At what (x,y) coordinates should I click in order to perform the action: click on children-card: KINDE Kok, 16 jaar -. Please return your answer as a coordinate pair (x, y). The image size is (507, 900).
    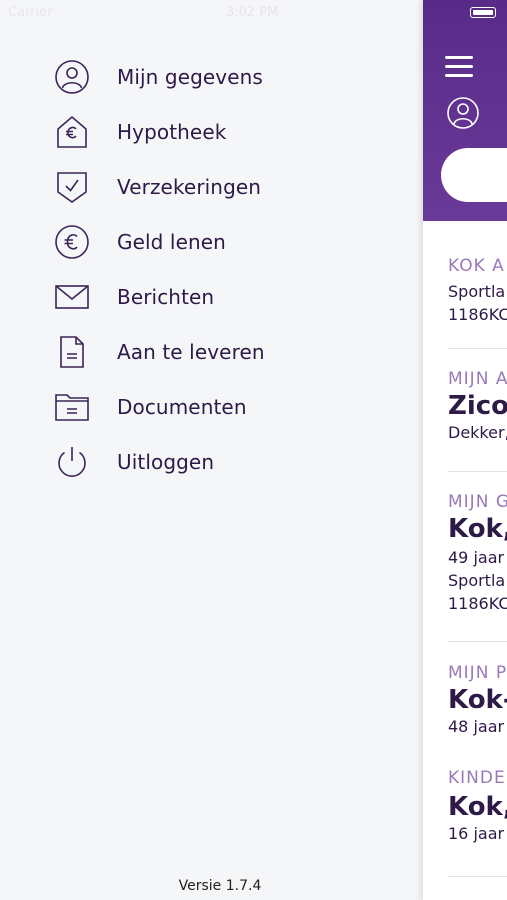
    Looking at the image, I should click on (477, 805).